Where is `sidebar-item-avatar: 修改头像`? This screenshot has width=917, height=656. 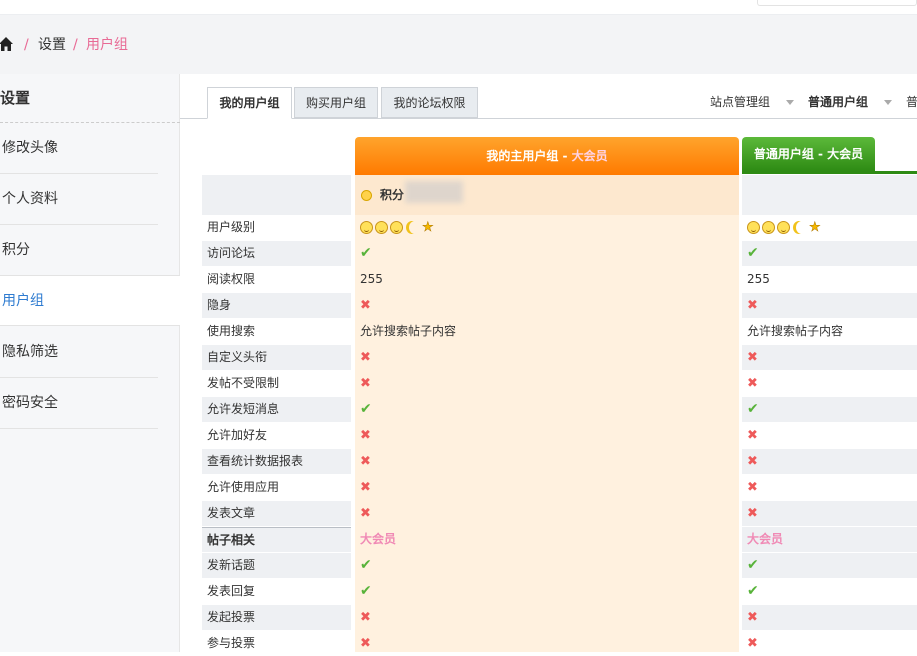
sidebar-item-avatar: 修改头像 is located at coordinates (79, 148).